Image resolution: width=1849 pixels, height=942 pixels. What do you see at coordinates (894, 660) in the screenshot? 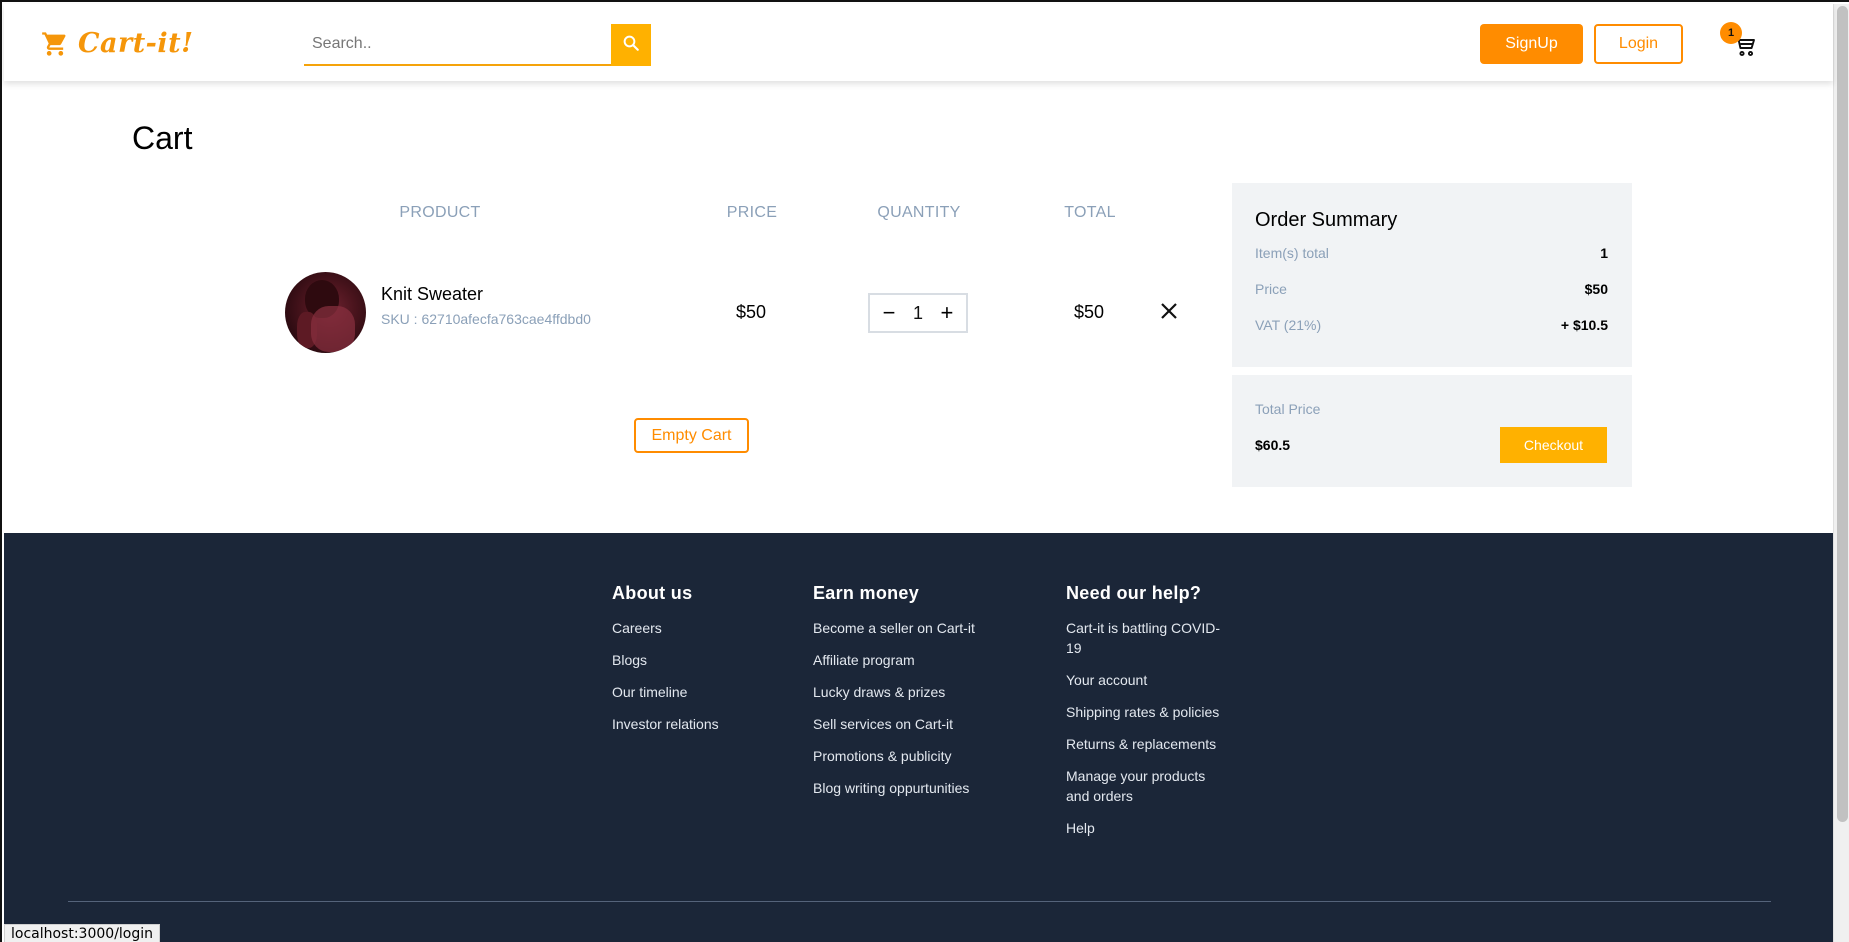
I see `footer-link-affiliate: Affiliate program` at bounding box center [894, 660].